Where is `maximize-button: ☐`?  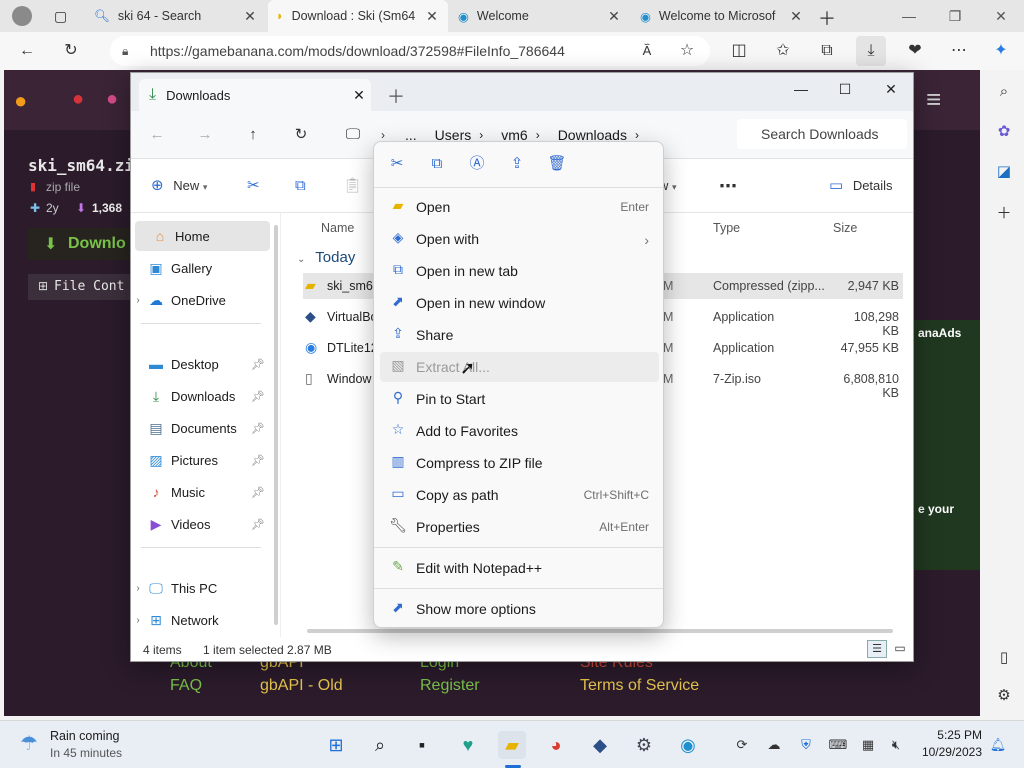 maximize-button: ☐ is located at coordinates (845, 89).